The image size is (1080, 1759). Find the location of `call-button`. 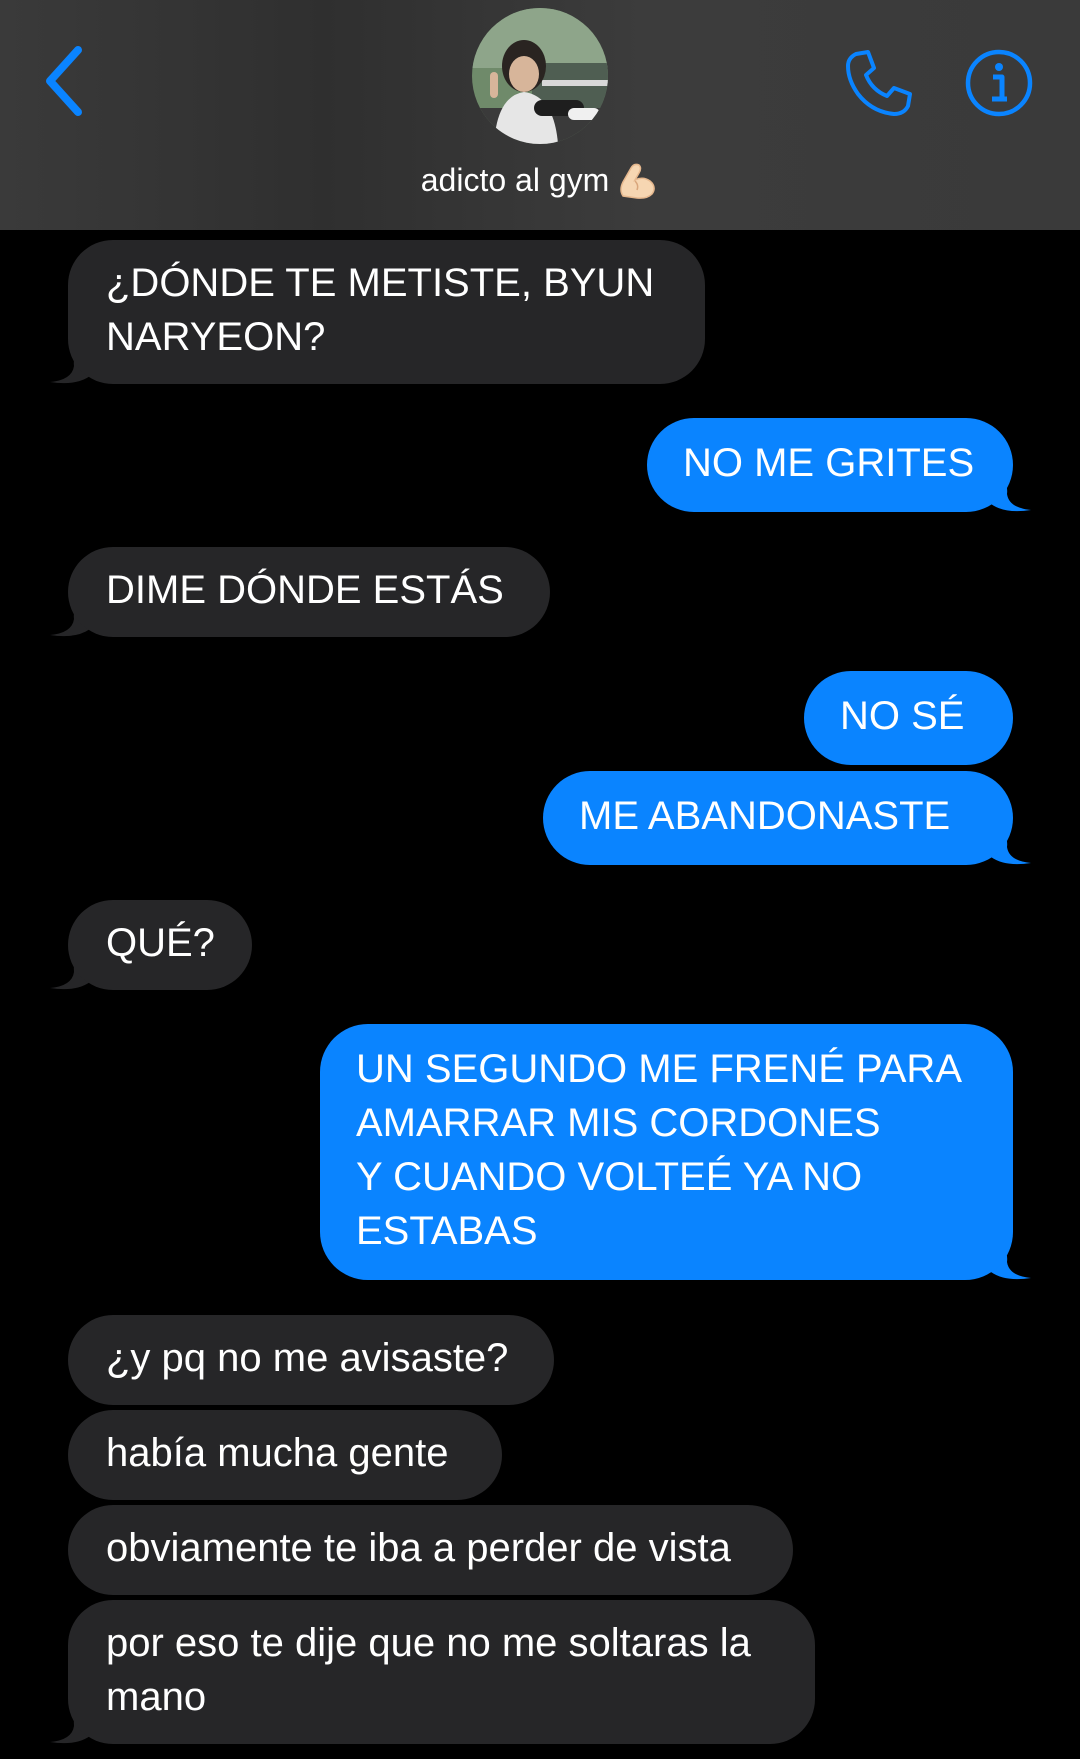

call-button is located at coordinates (878, 84).